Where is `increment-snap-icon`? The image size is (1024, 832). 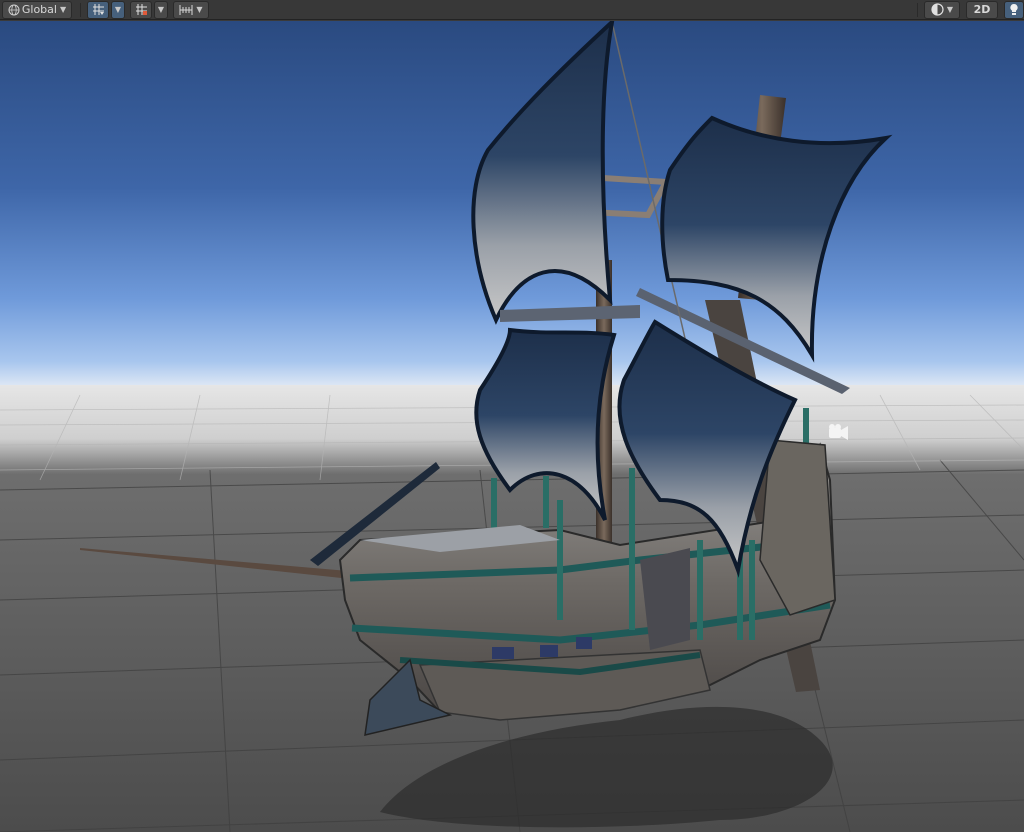
increment-snap-icon is located at coordinates (141, 9).